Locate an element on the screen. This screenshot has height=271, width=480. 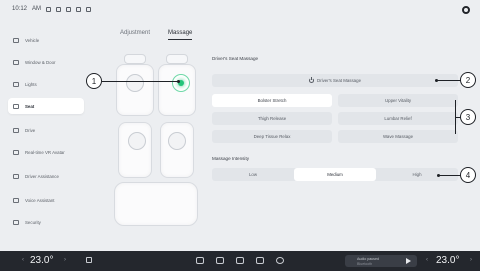
mode-button-1: Bolster Stretch is located at coordinates (272, 100).